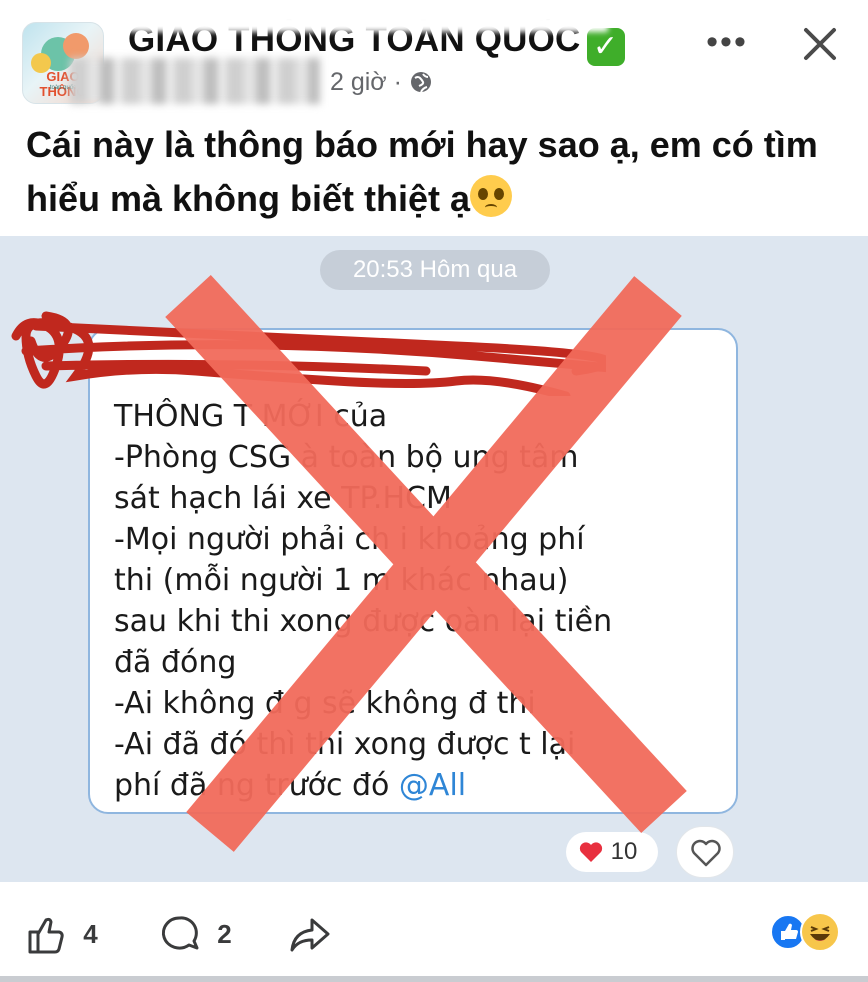  I want to click on comment-count: 2, so click(224, 934).